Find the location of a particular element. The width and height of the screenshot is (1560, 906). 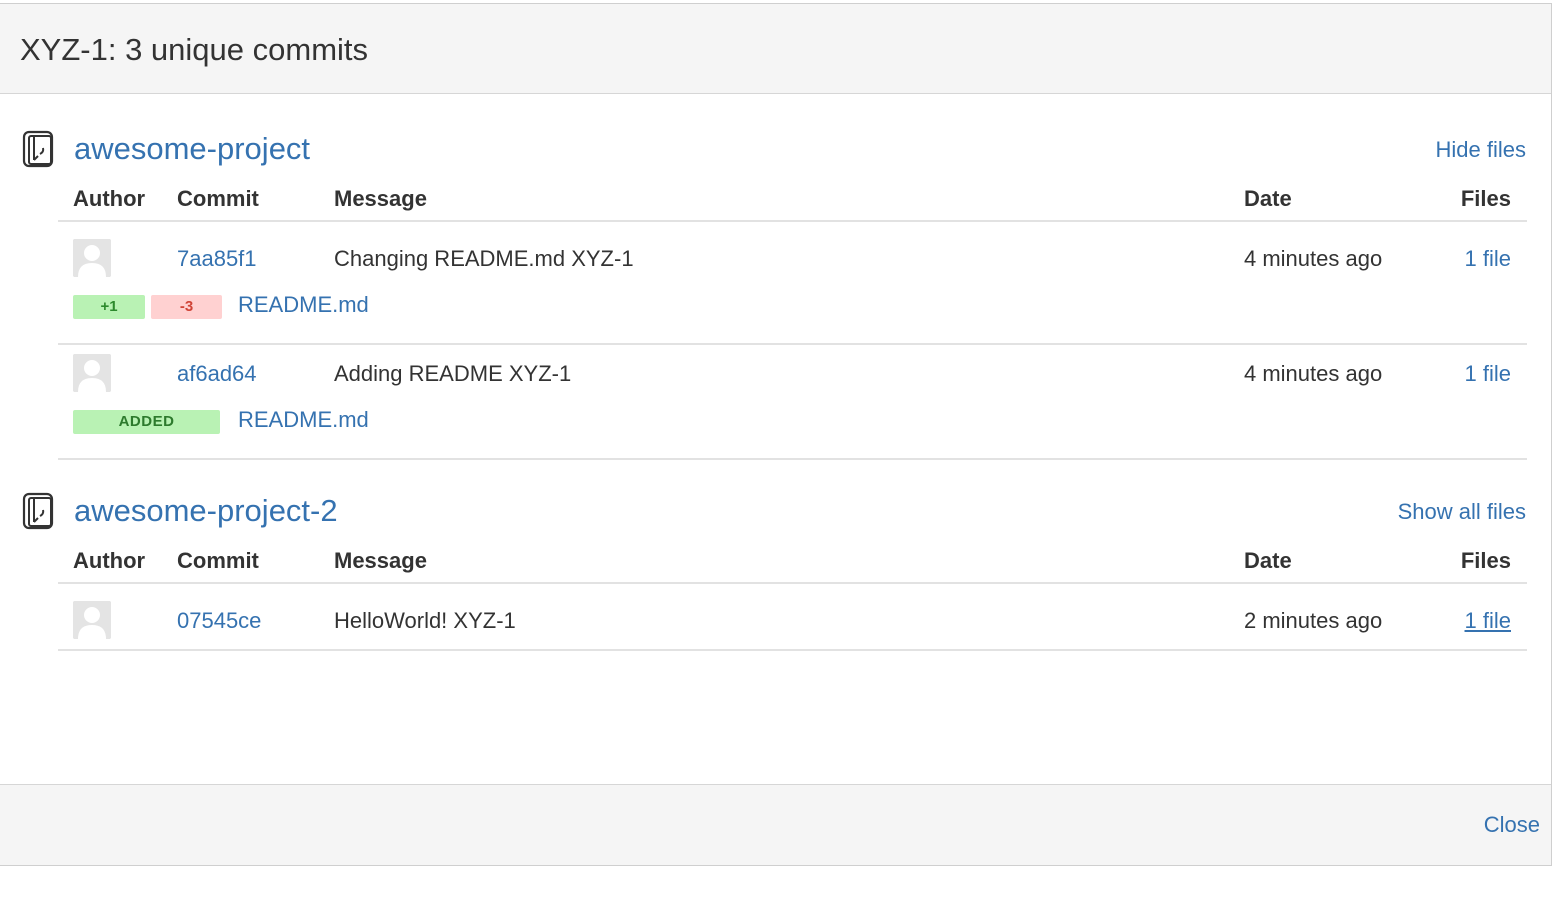

additions-badge: +1 is located at coordinates (109, 307).